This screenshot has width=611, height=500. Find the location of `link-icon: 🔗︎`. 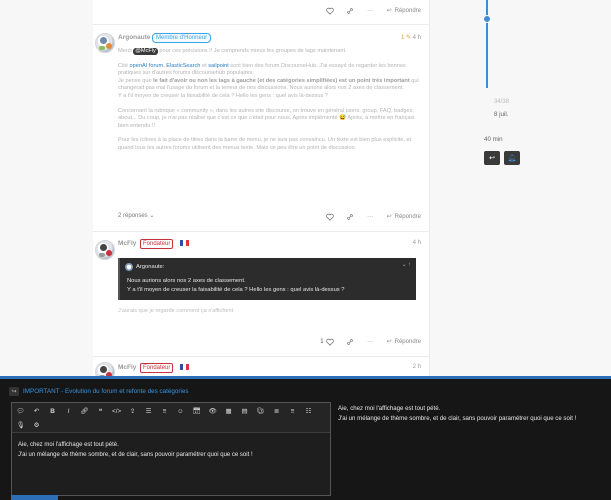

link-icon: 🔗︎ is located at coordinates (84, 411).